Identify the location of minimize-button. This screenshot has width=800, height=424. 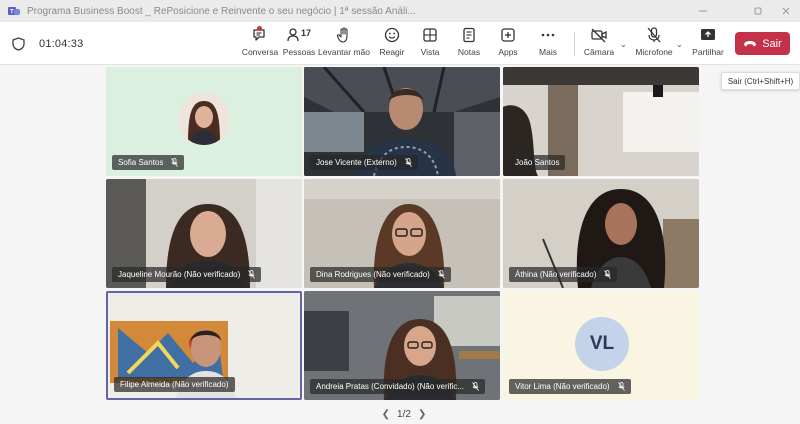
(703, 11).